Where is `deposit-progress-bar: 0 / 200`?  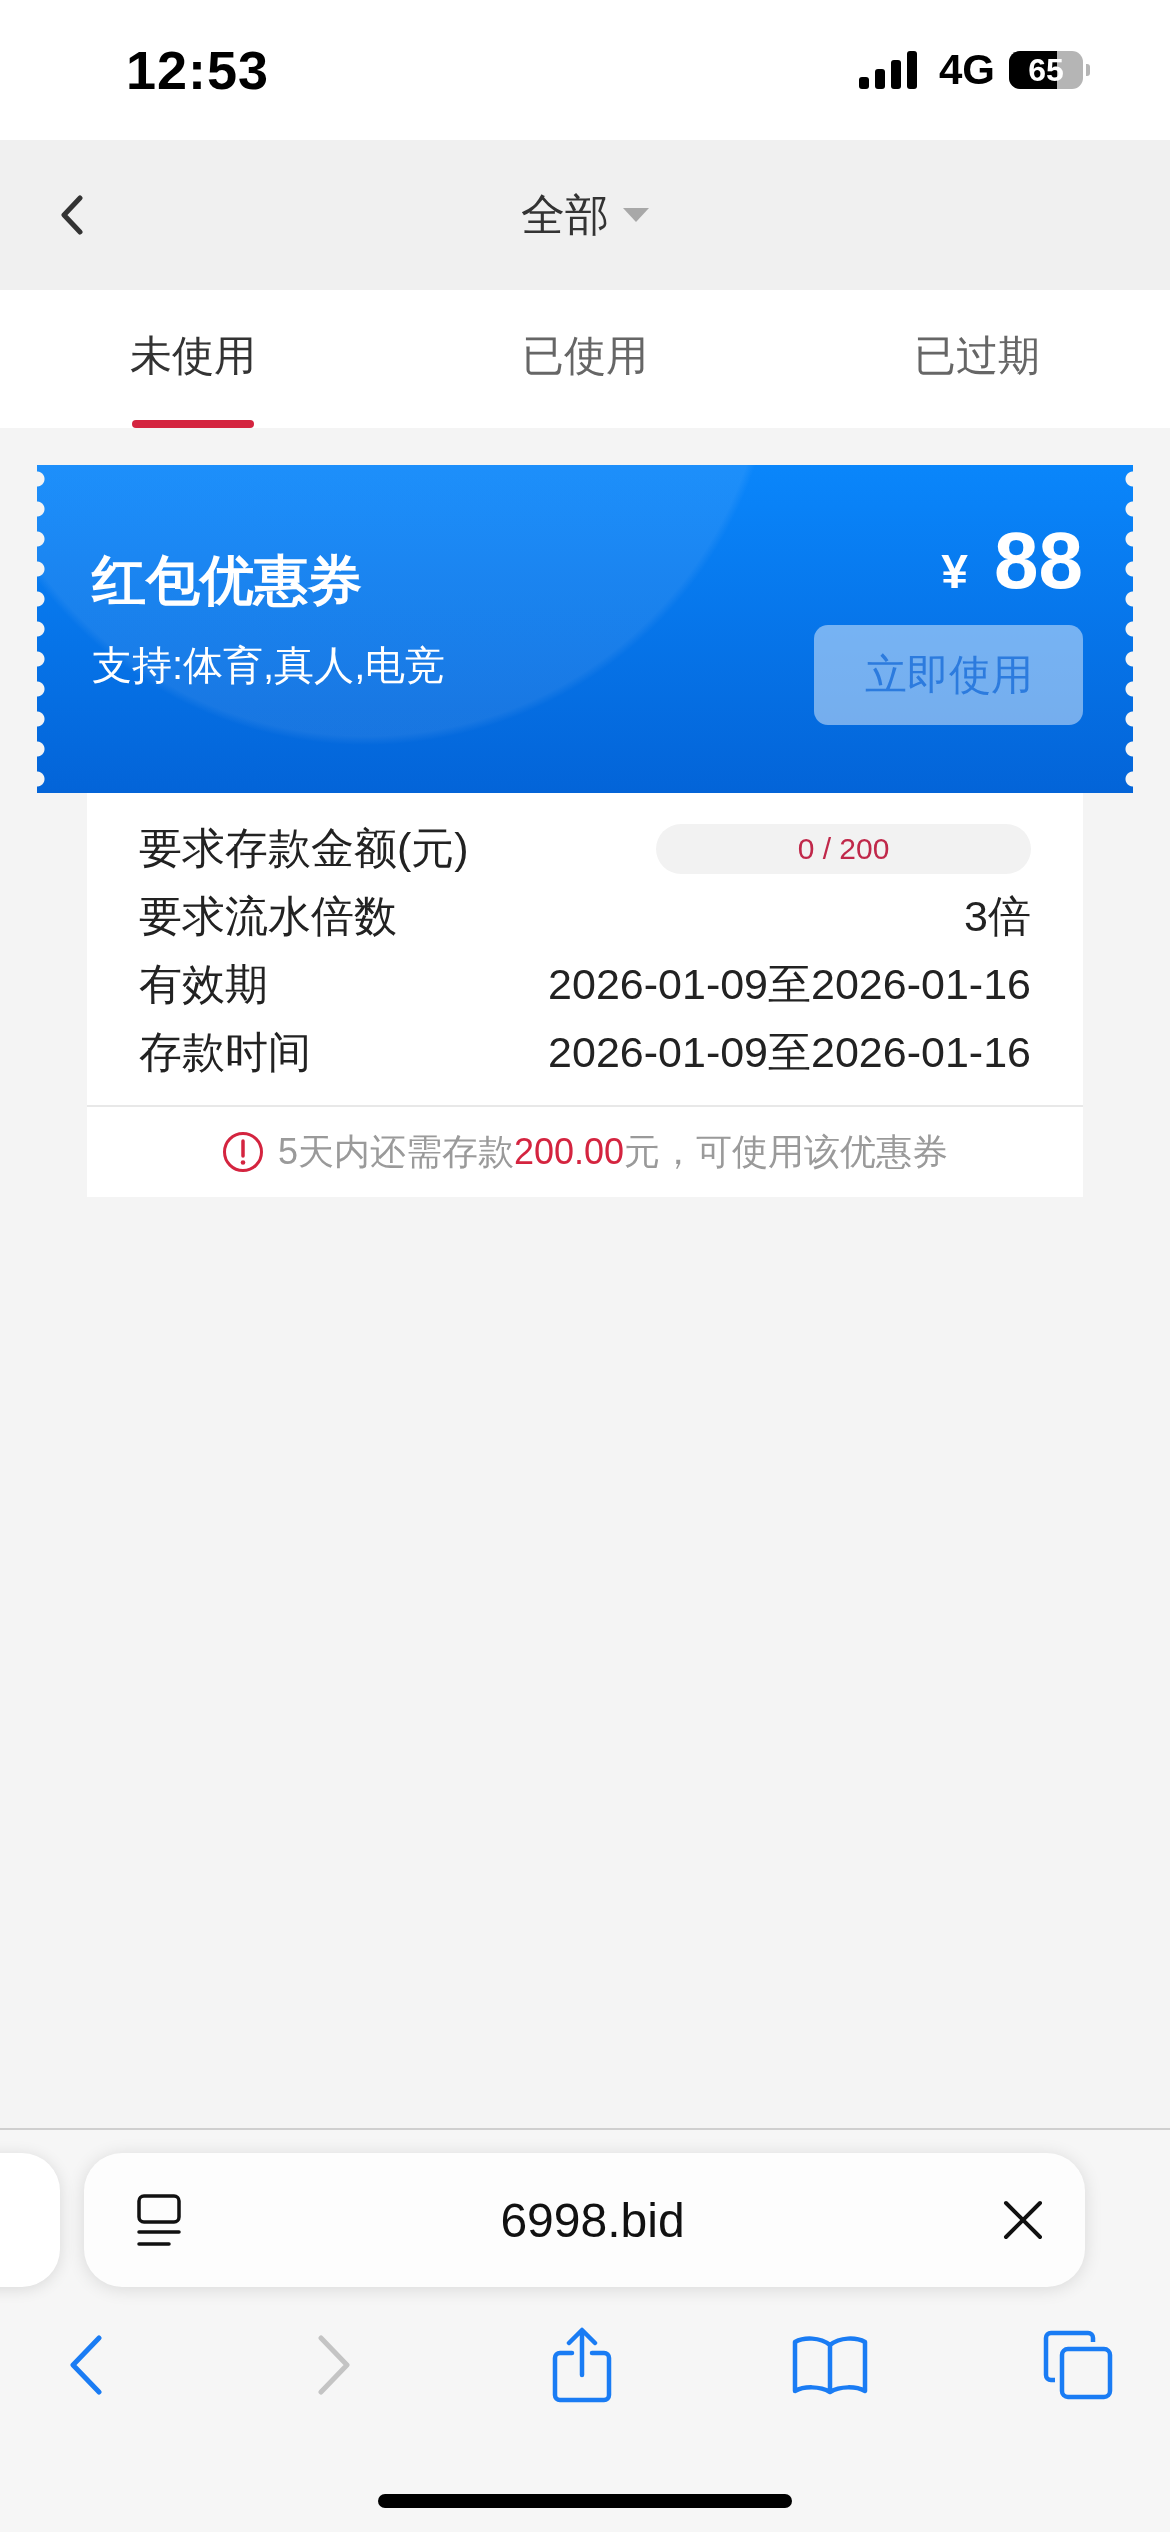 deposit-progress-bar: 0 / 200 is located at coordinates (843, 849).